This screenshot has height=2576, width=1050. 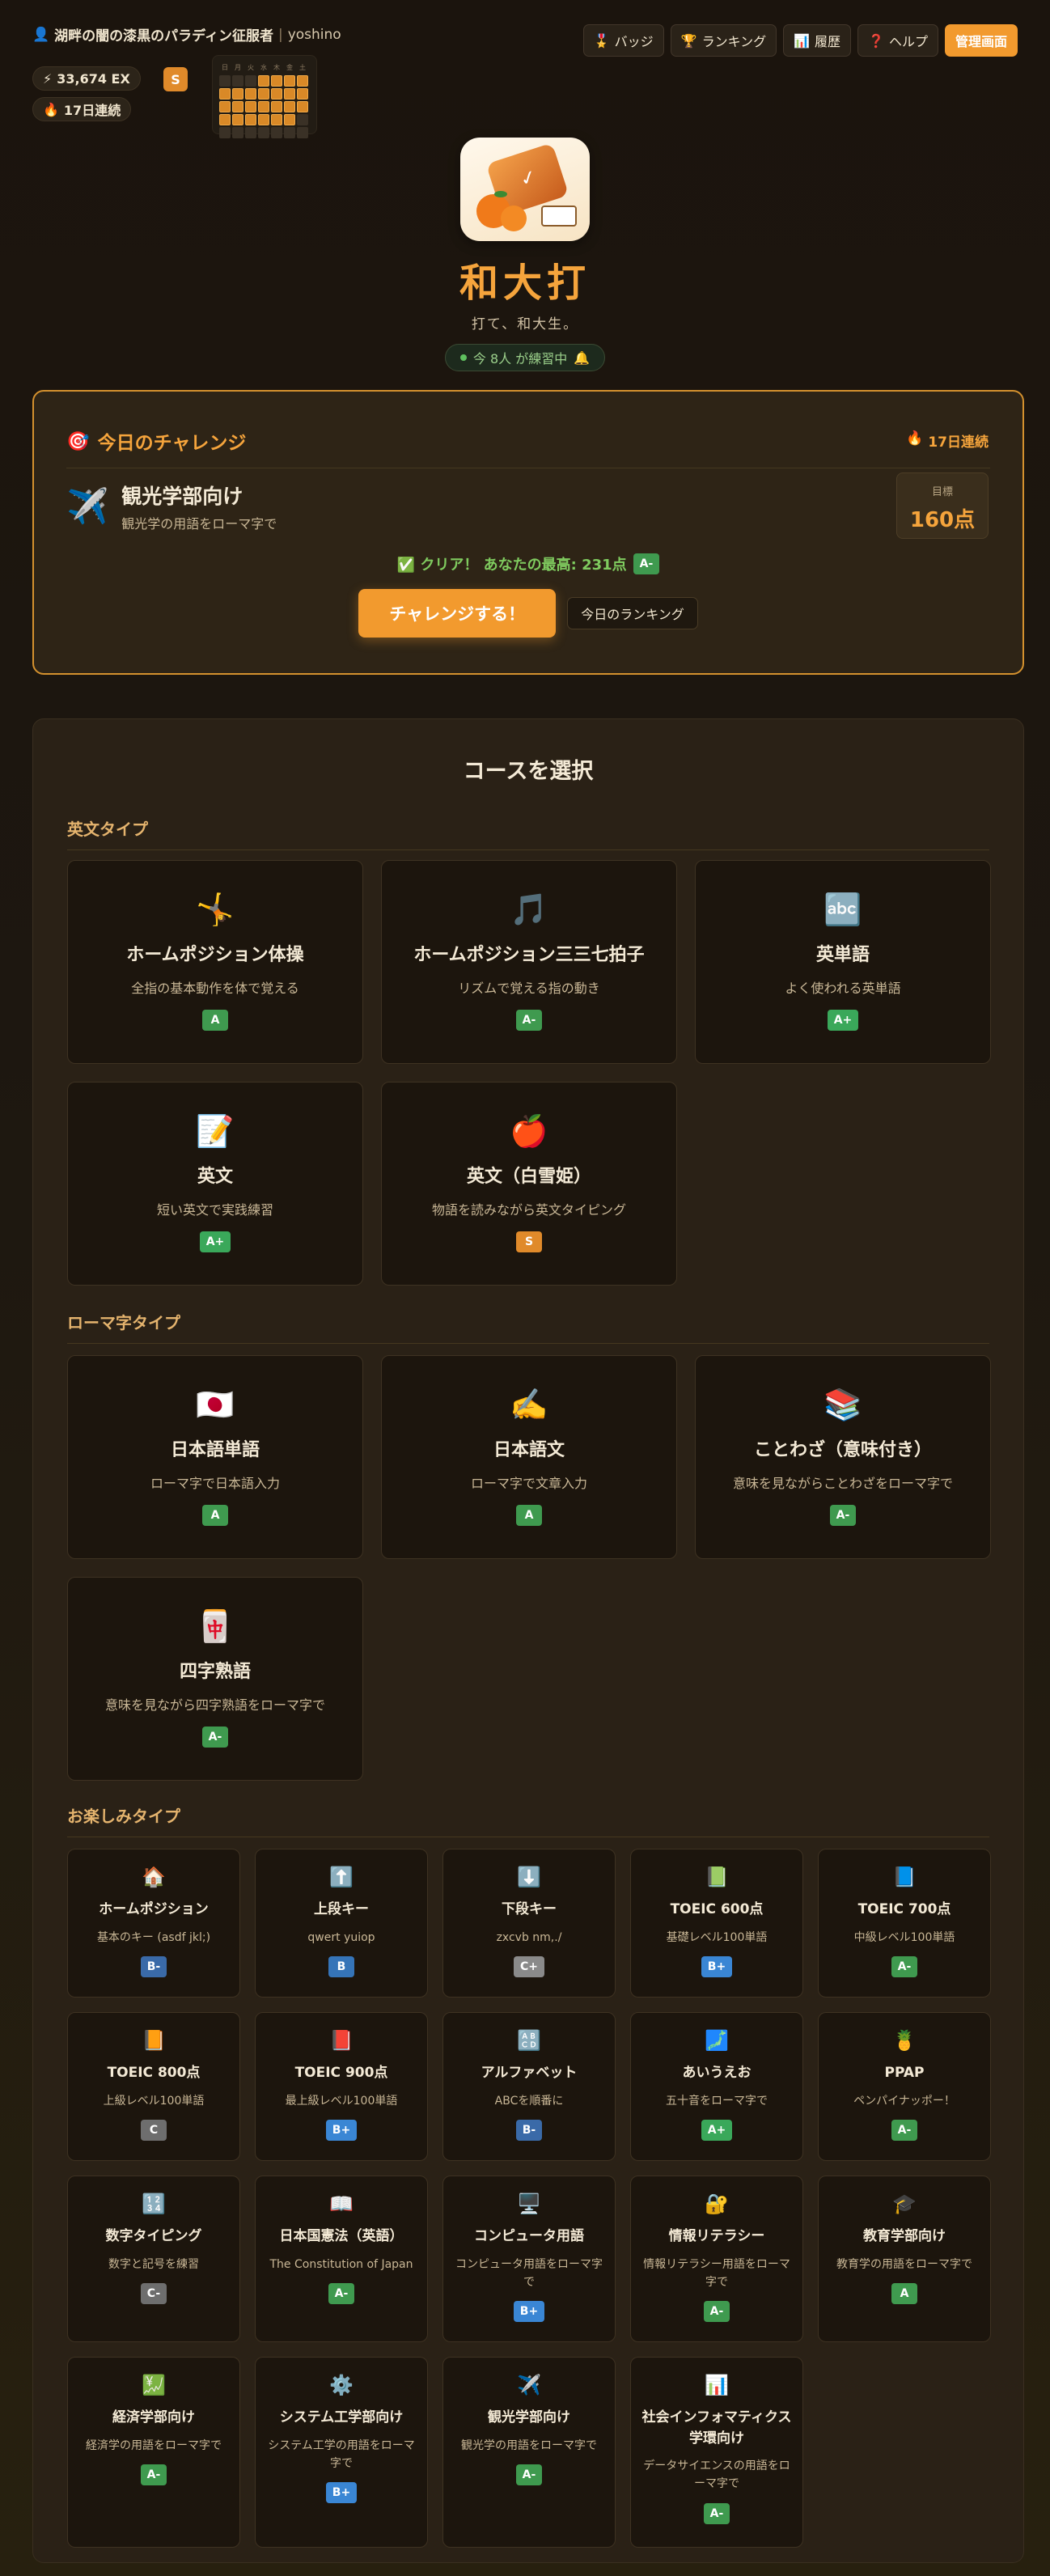 I want to click on course-card: 🖥️ コンピュータ用語 コンピュータ用語をローマ字で B+, so click(x=529, y=2259).